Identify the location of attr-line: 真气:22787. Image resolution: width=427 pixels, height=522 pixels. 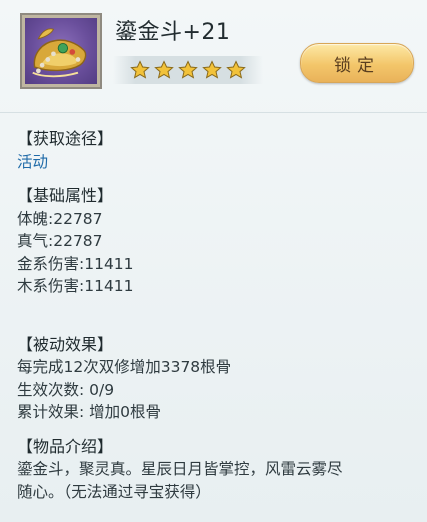
(60, 241).